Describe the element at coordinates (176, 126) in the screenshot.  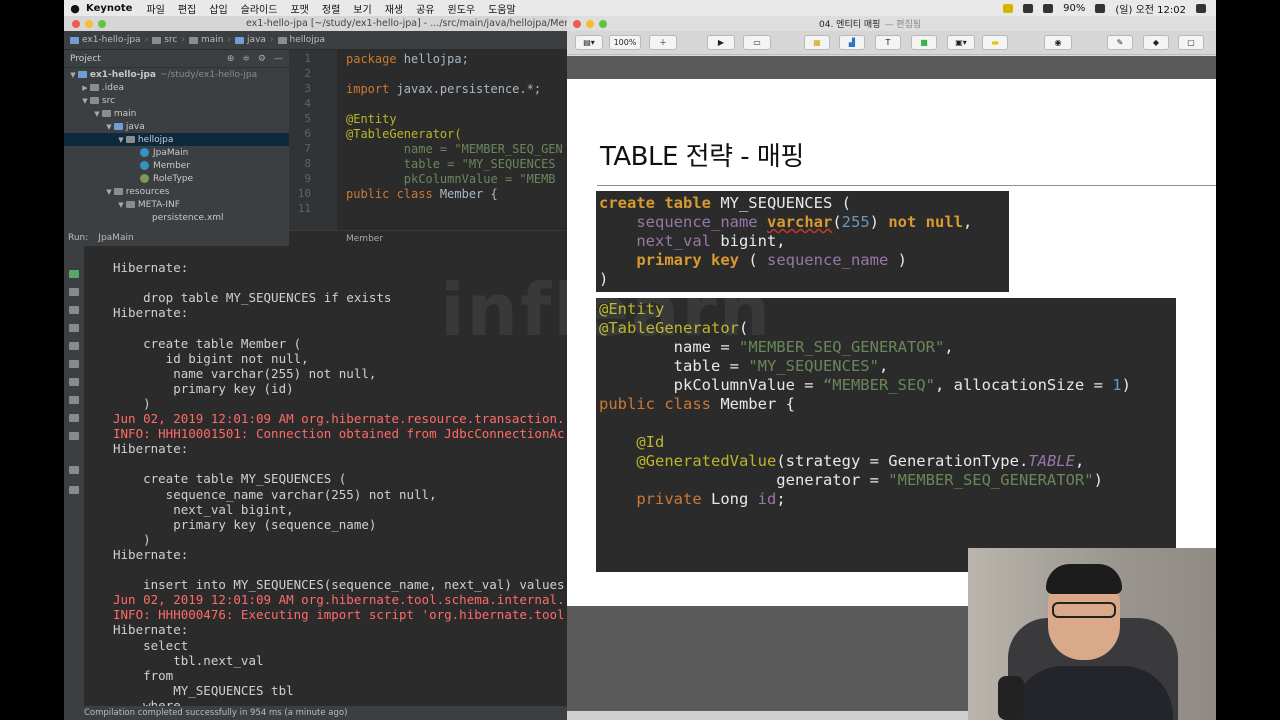
I see `tree-item-java: ▼ java` at that location.